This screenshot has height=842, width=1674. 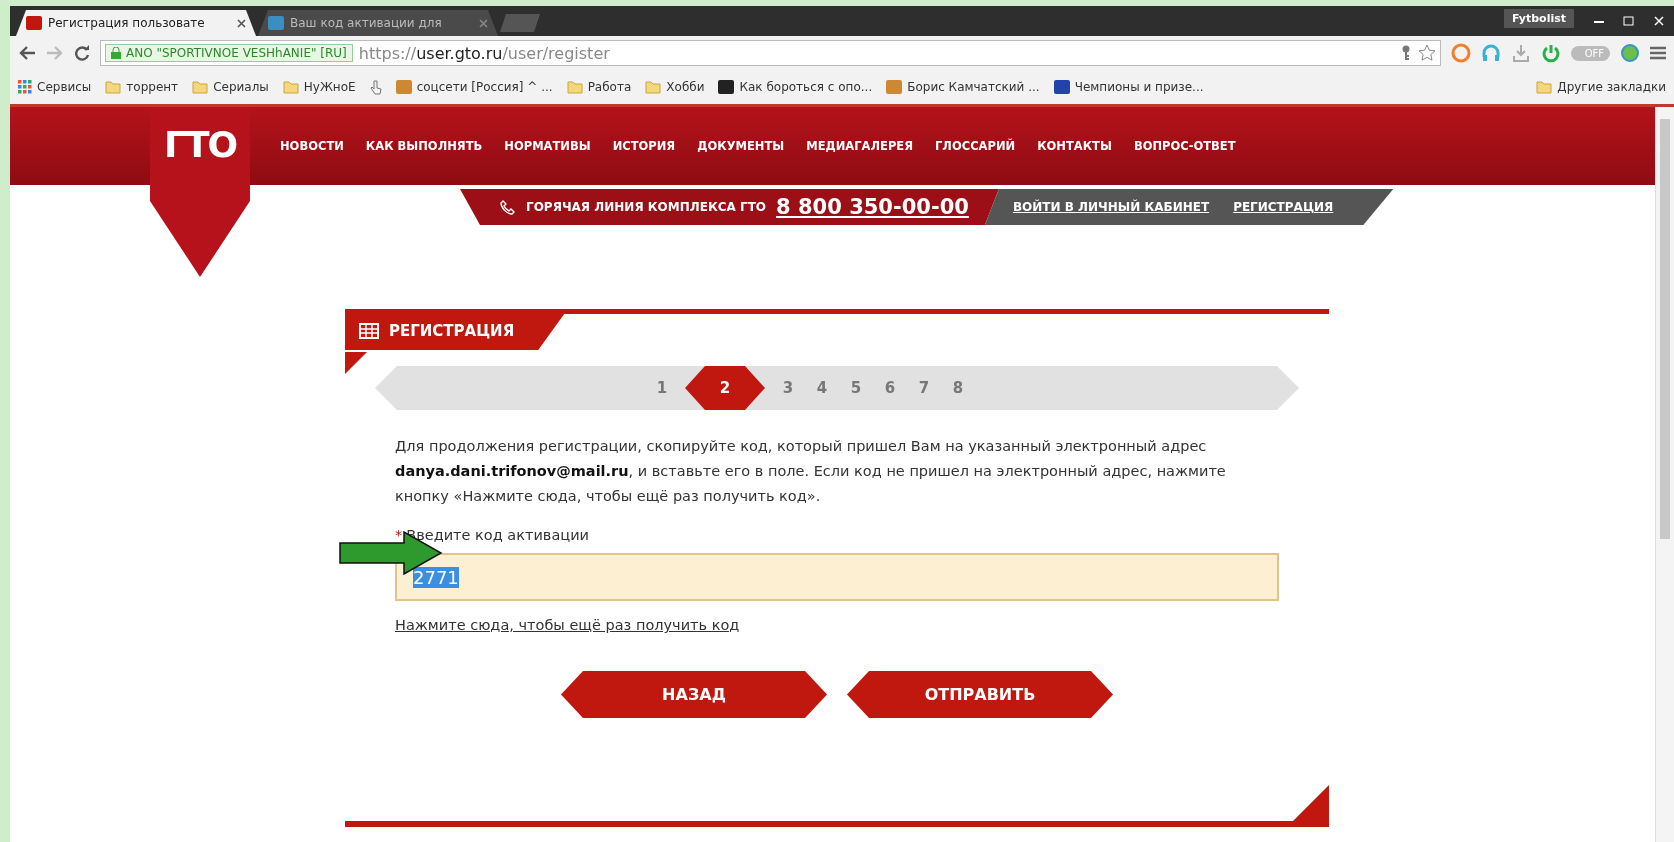 What do you see at coordinates (675, 87) in the screenshot?
I see `bookmark: Хобби` at bounding box center [675, 87].